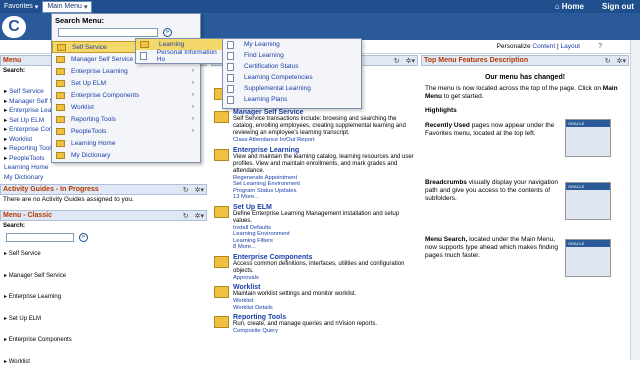 This screenshot has height=373, width=640. I want to click on flyout-item: Learning Competencies, so click(292, 77).